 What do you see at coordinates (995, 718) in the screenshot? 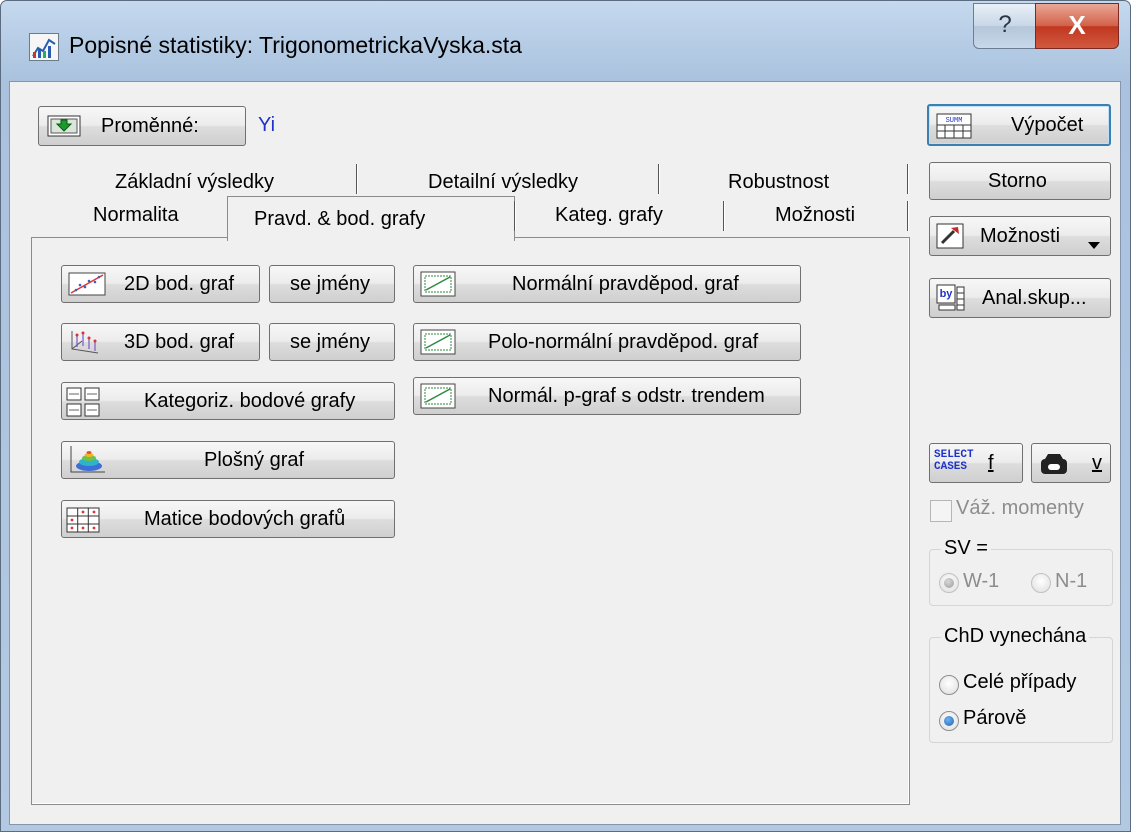
I see `pairwise-label: Párově` at bounding box center [995, 718].